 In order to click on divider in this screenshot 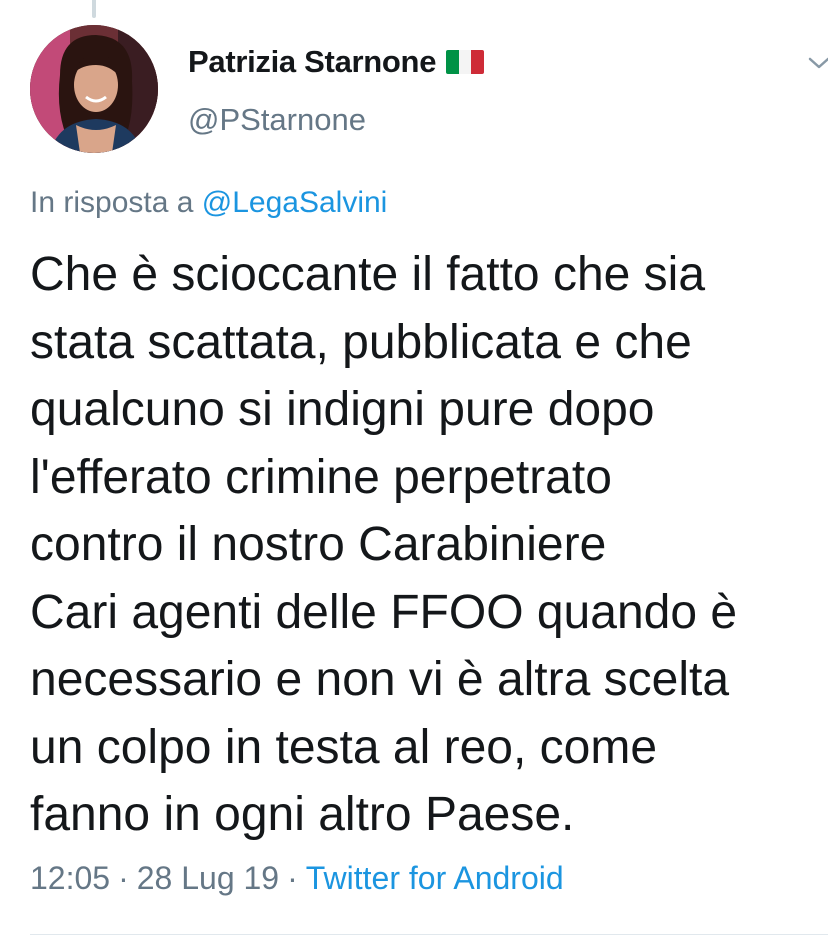, I will do `click(429, 934)`.